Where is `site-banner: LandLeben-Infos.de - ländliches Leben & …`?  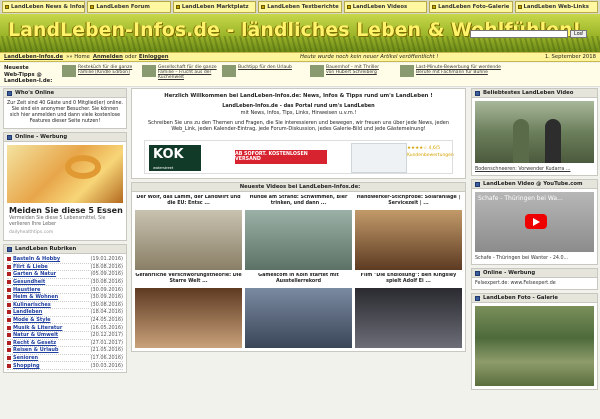
site-banner: LandLeben-Infos.de - ländliches Leben & … is located at coordinates (300, 33).